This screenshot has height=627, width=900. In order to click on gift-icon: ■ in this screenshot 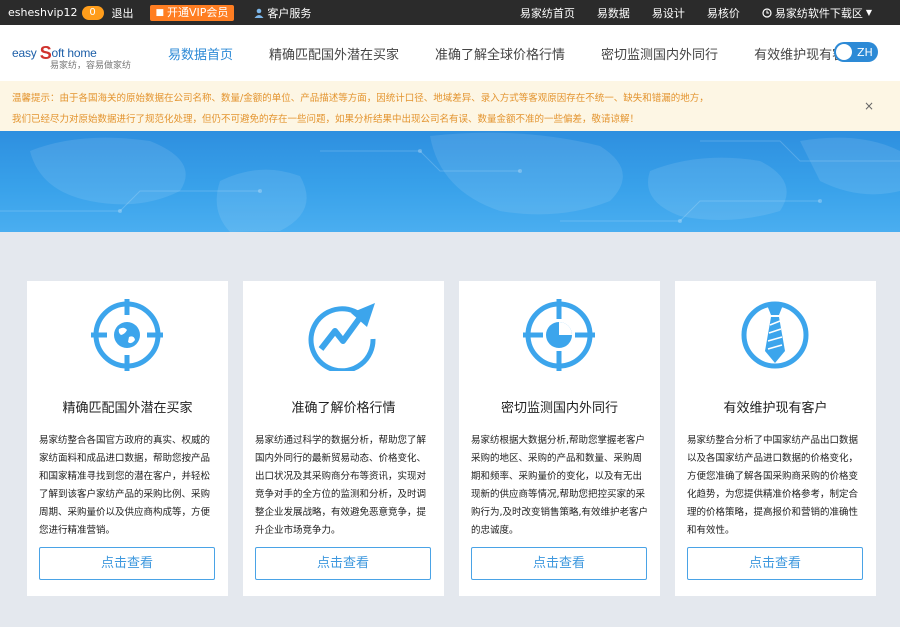, I will do `click(160, 12)`.